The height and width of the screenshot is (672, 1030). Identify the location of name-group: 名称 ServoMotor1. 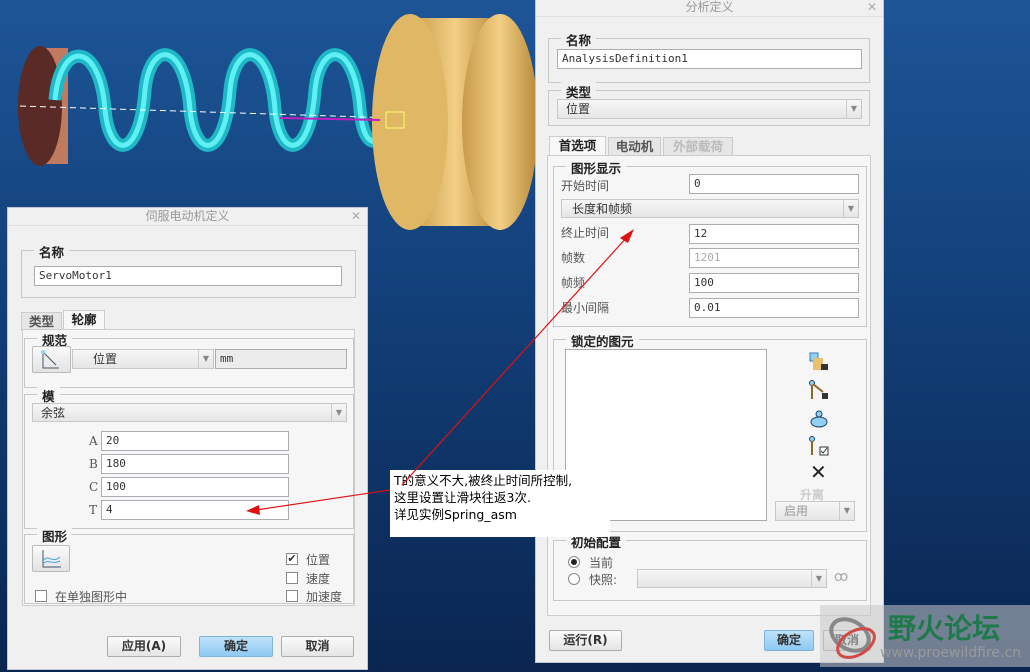
(188, 270).